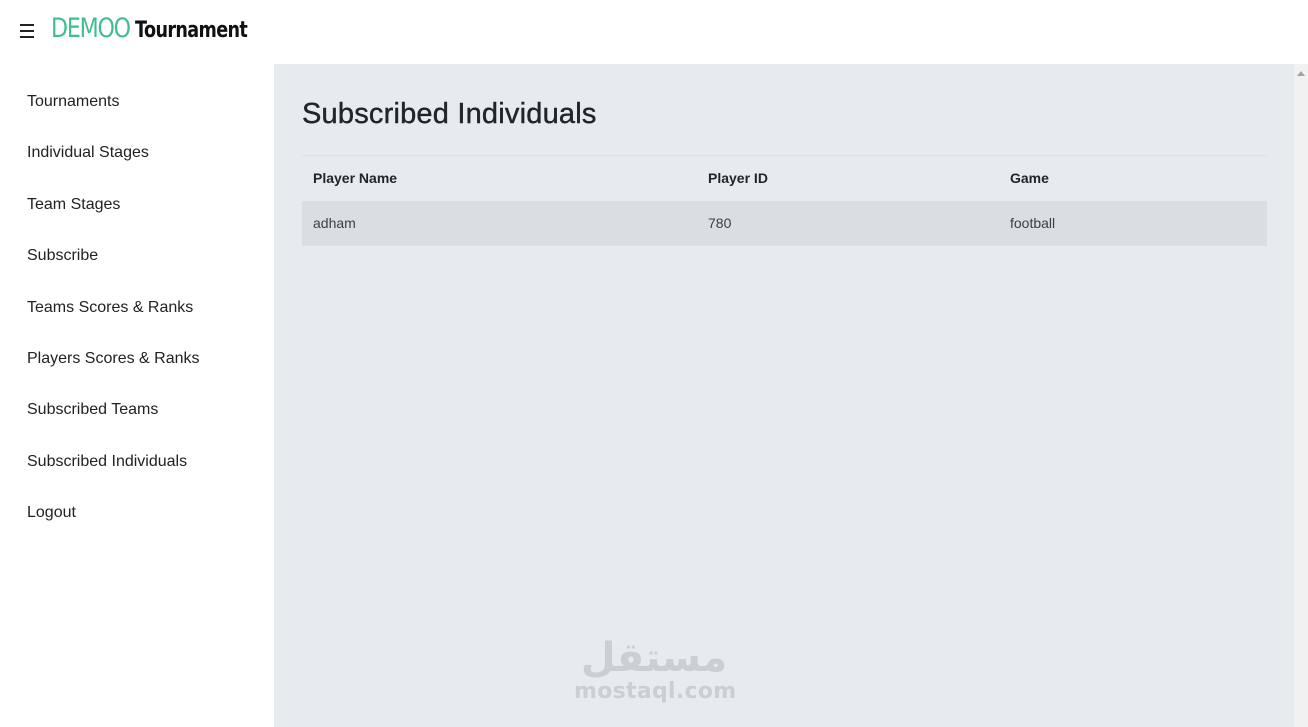  I want to click on sidebar-item-subscribed-individuals: Subscribed Individuals, so click(107, 462).